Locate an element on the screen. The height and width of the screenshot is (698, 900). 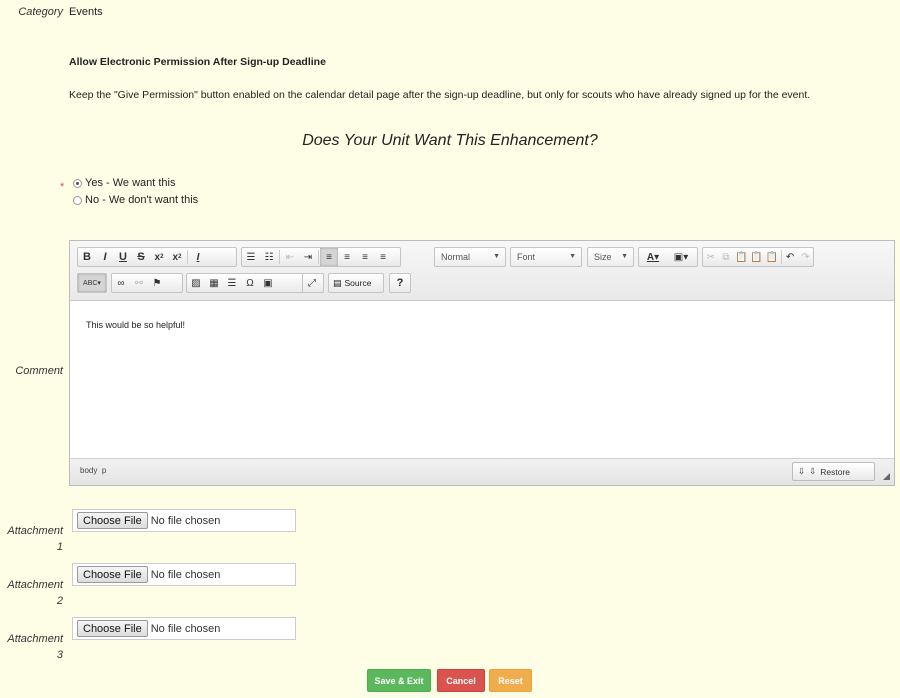
attachment-3-input: Choose File No file chosen is located at coordinates (184, 628).